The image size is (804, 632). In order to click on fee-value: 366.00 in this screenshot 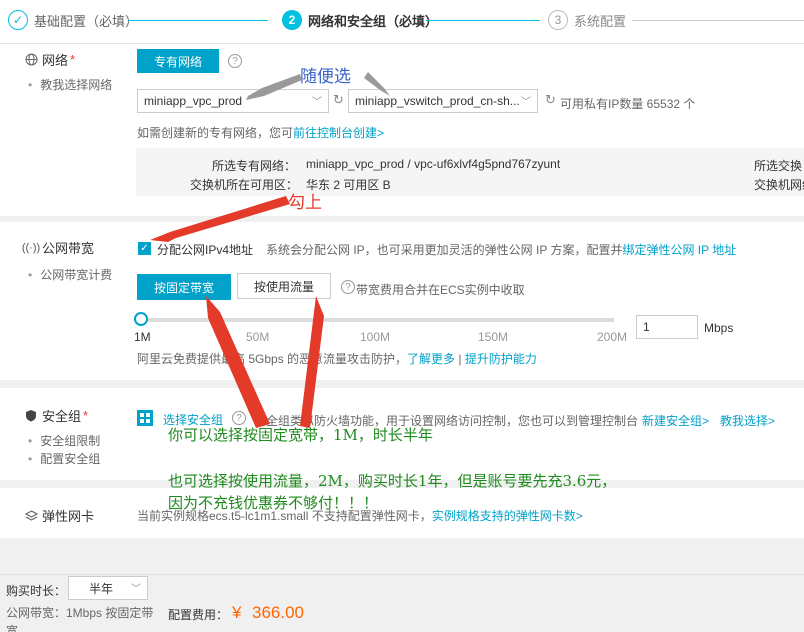, I will do `click(278, 612)`.